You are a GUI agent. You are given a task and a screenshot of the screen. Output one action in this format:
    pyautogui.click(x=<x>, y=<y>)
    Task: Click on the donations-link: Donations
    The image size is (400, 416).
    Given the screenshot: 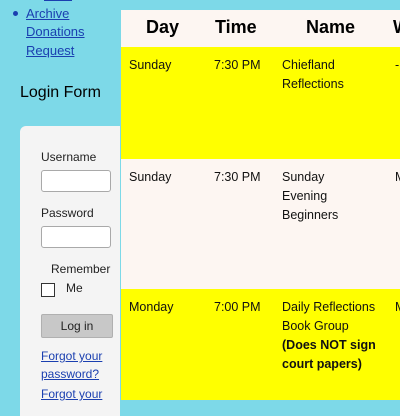 What is the action you would take?
    pyautogui.click(x=55, y=31)
    